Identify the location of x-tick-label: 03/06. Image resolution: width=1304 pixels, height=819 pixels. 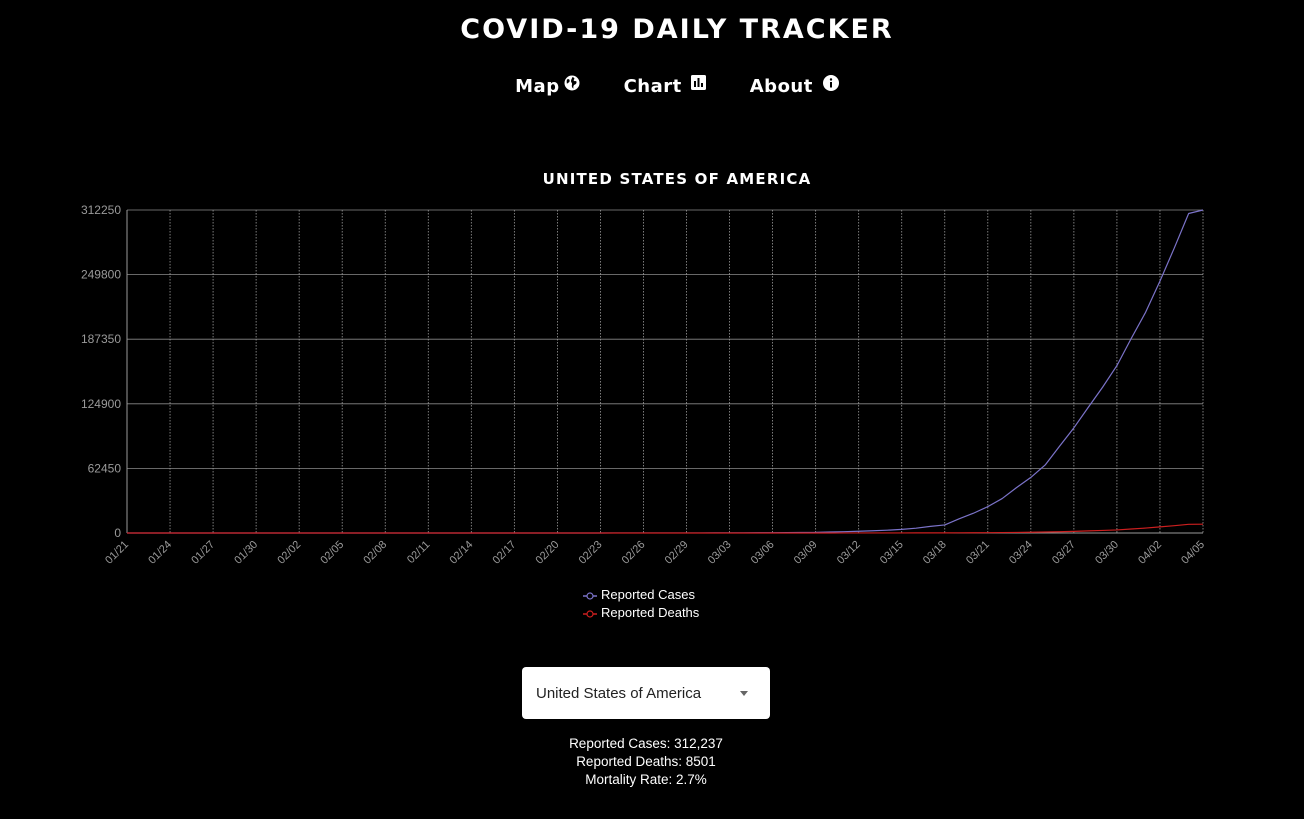
(763, 553).